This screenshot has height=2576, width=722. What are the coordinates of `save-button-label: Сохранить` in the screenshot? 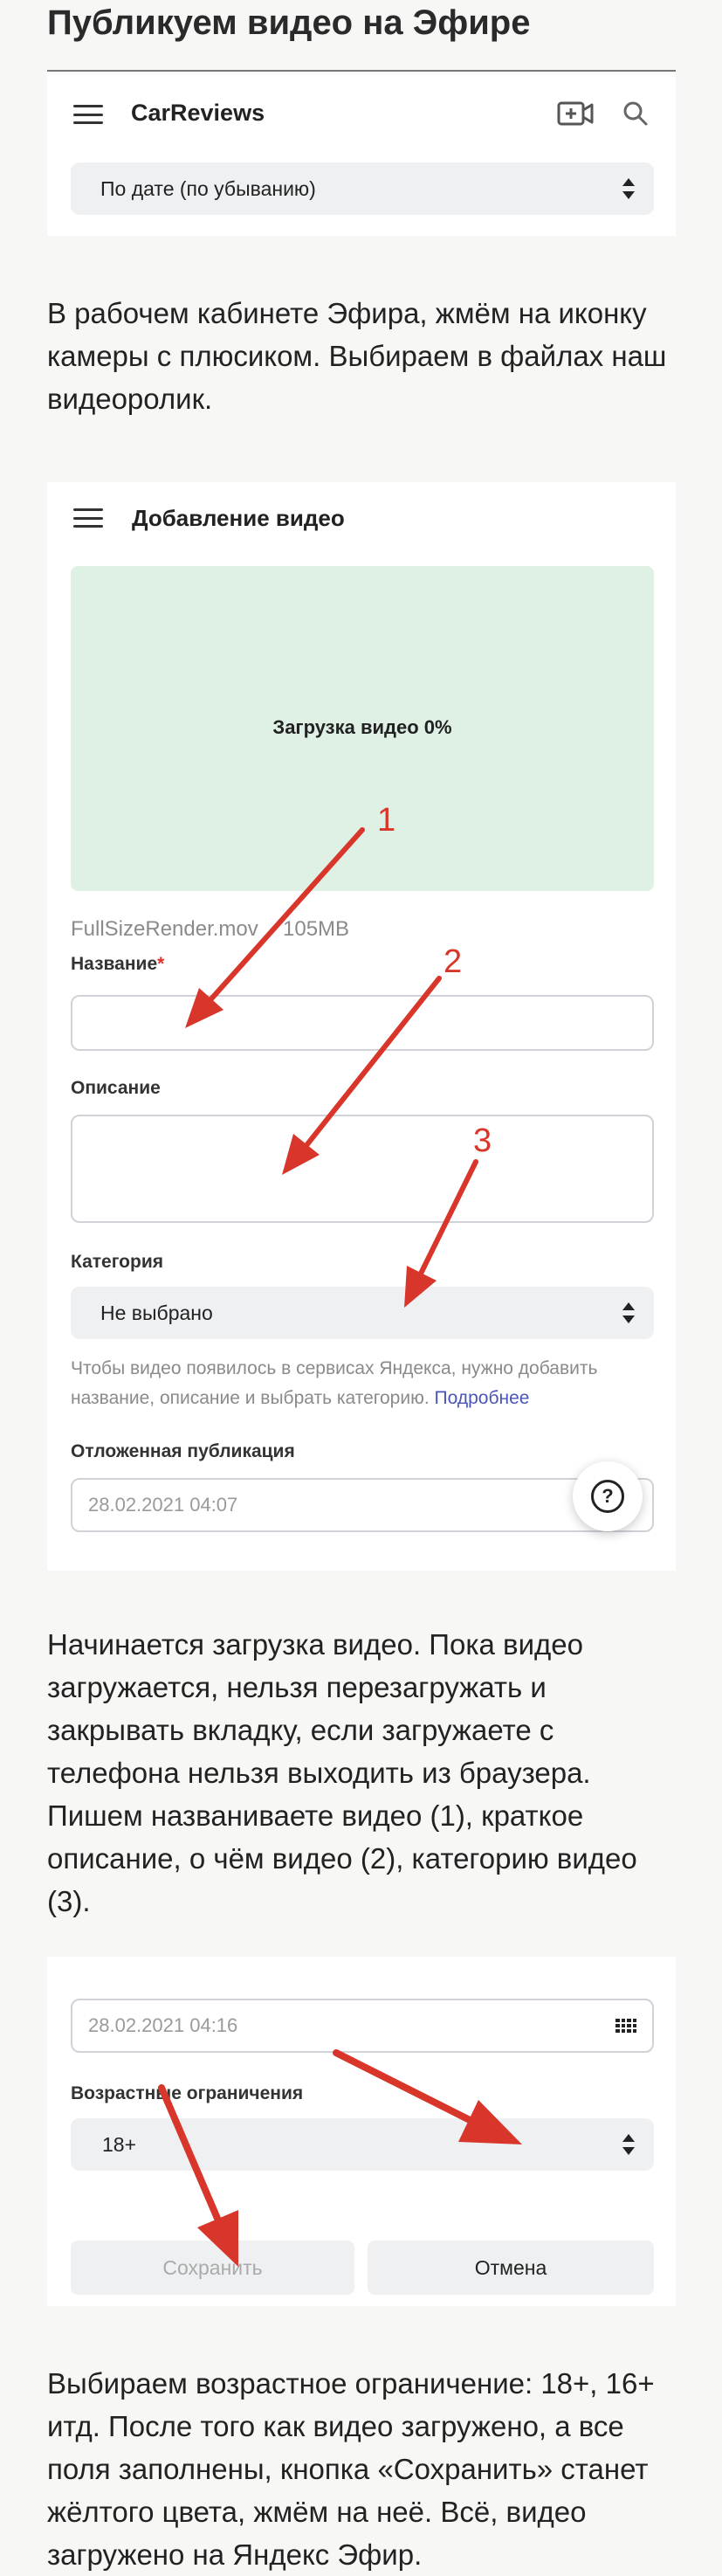 It's located at (213, 2267).